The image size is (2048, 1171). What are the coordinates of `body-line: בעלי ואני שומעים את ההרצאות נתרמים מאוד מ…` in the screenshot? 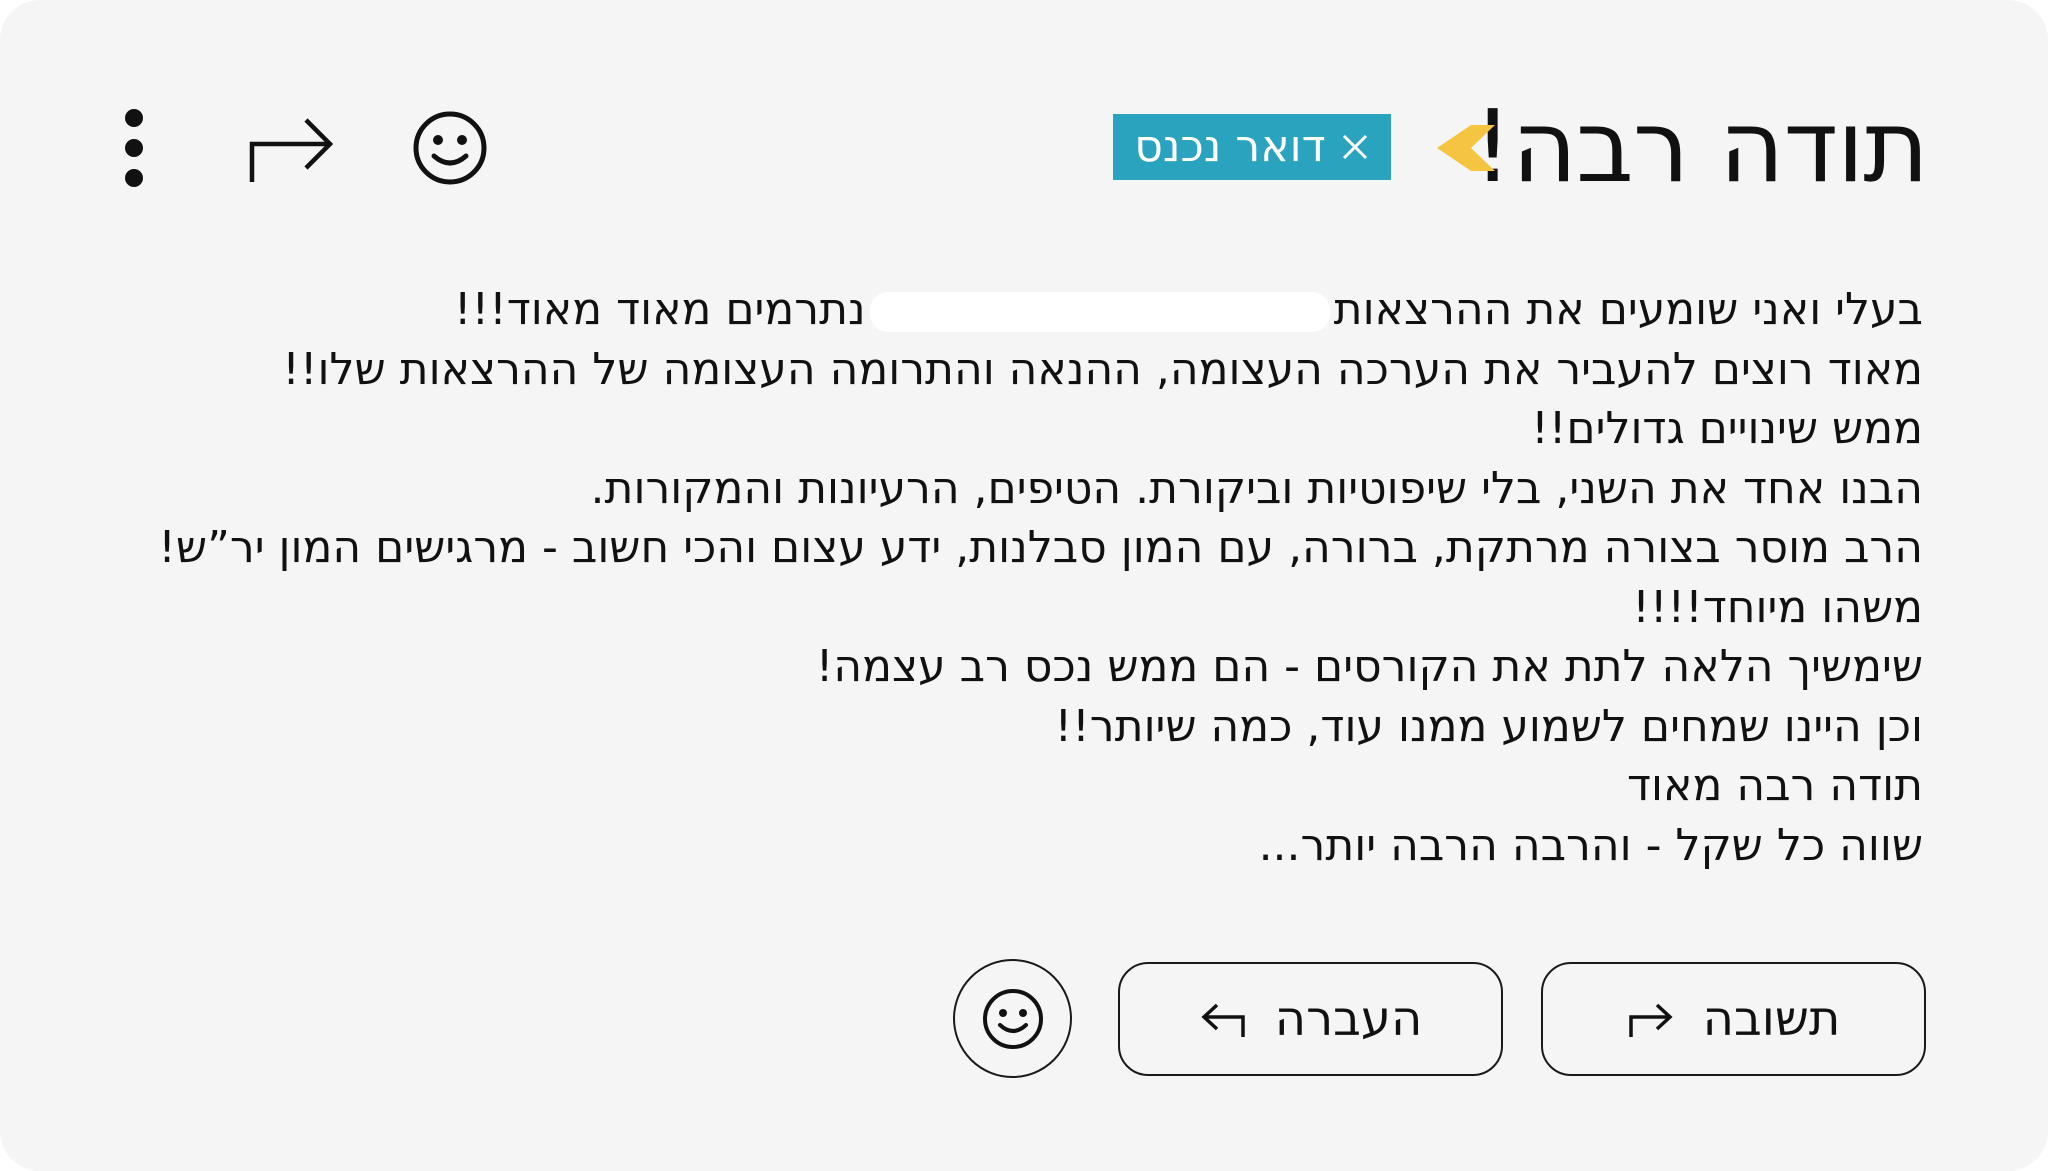 It's located at (1023, 310).